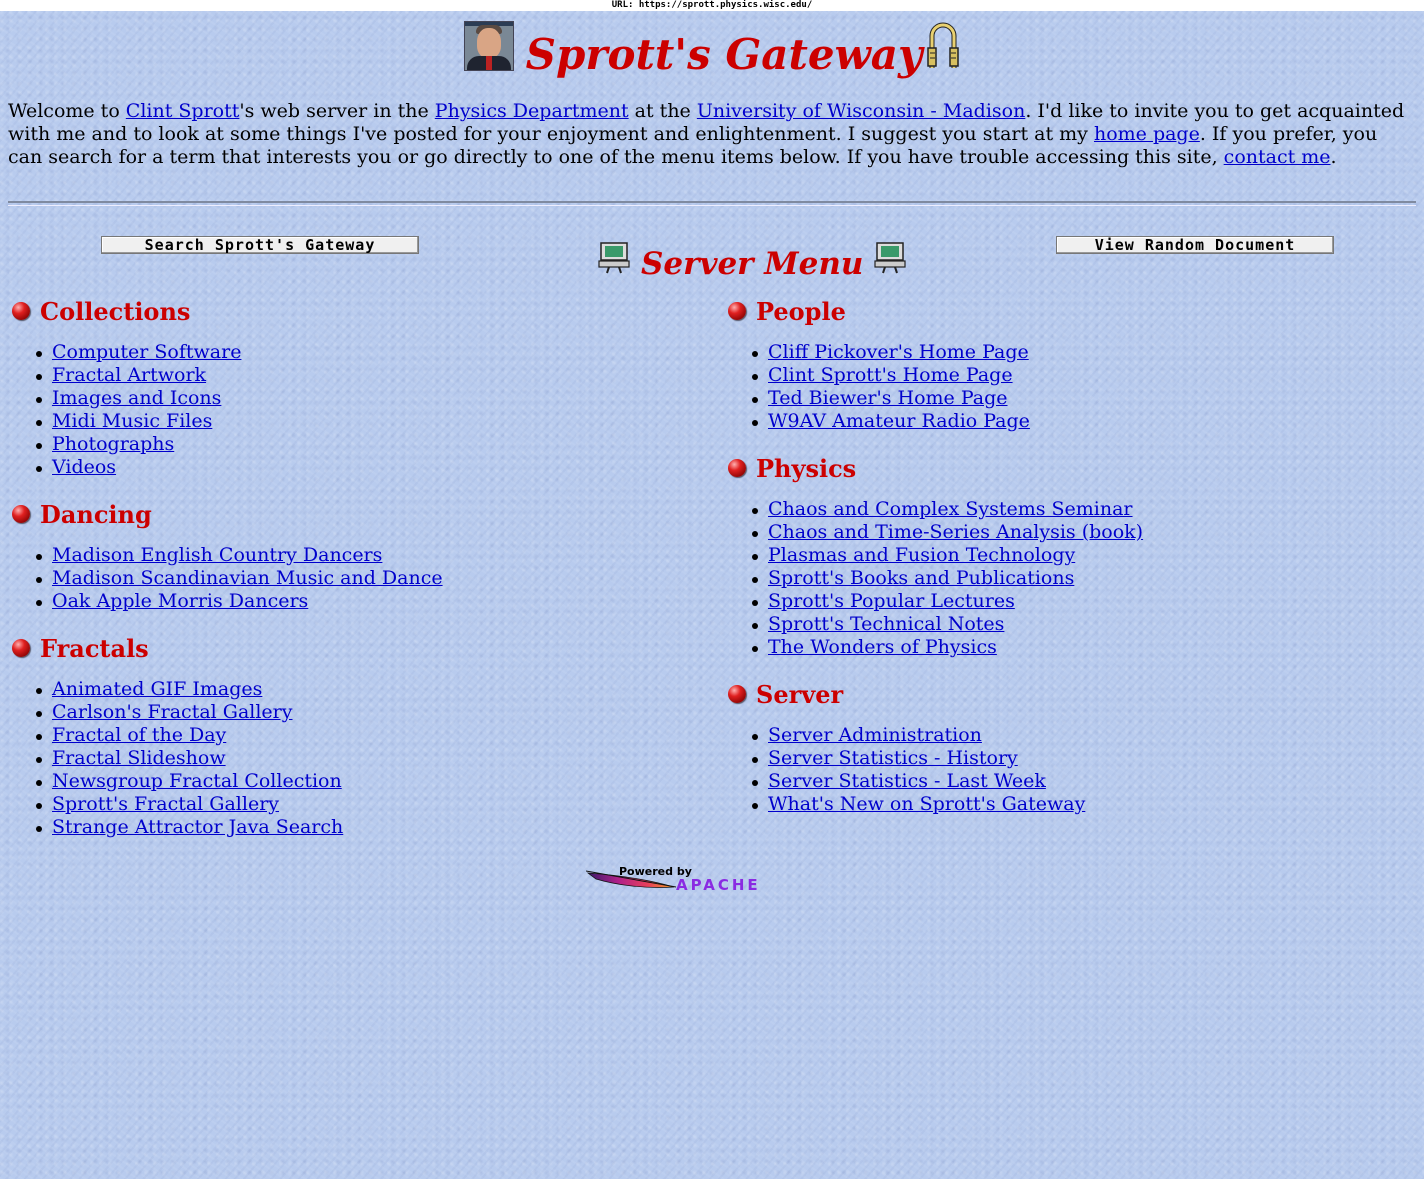 The width and height of the screenshot is (1424, 1179). What do you see at coordinates (893, 758) in the screenshot?
I see `link-stats-history: Server Statistics - History` at bounding box center [893, 758].